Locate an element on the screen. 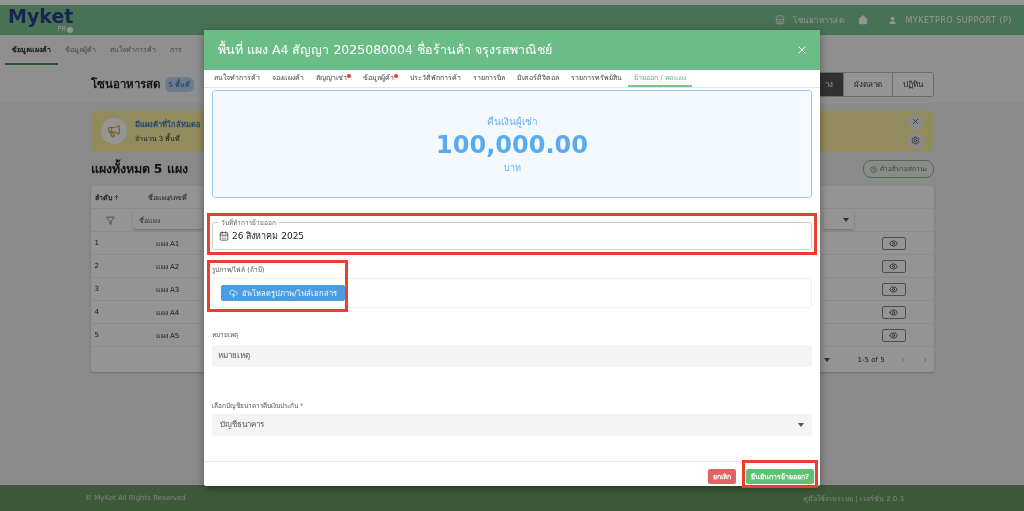 This screenshot has height=511, width=1024. pie-icon is located at coordinates (70, 29).